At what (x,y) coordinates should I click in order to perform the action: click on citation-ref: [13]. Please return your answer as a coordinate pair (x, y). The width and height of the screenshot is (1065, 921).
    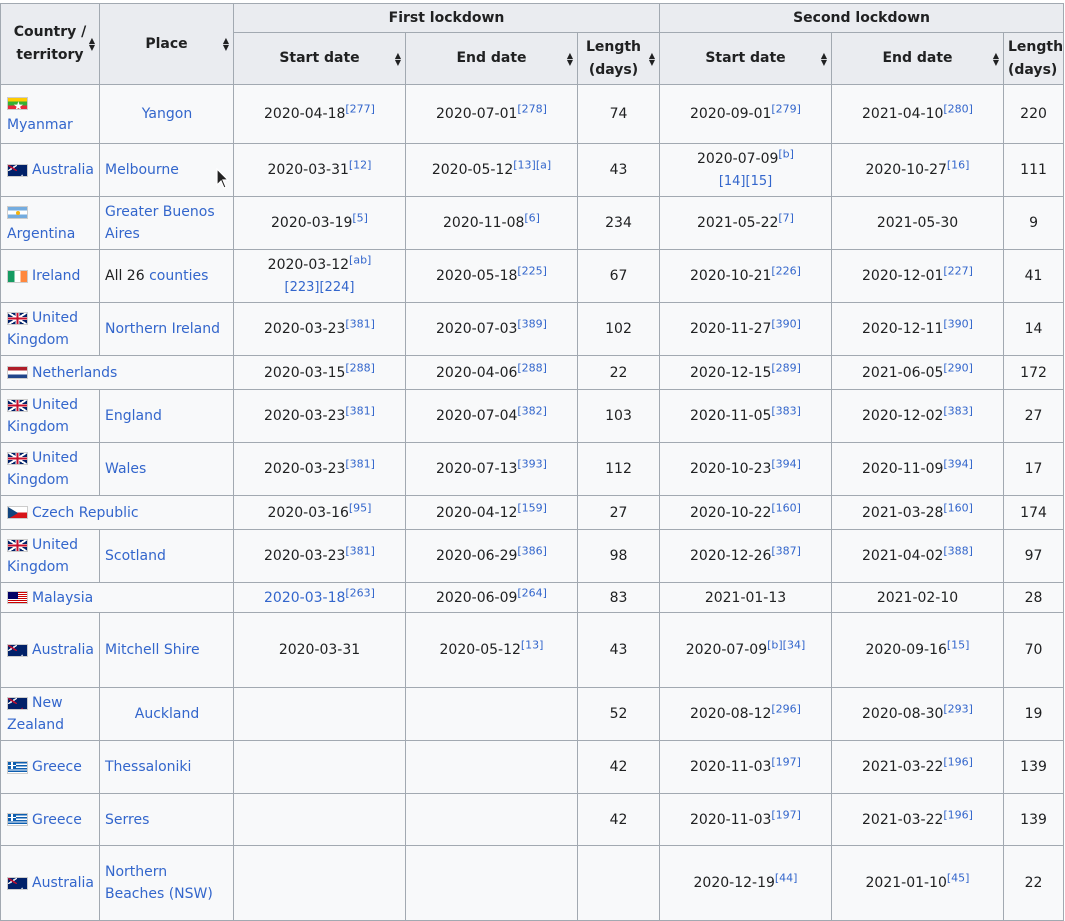
    Looking at the image, I should click on (532, 644).